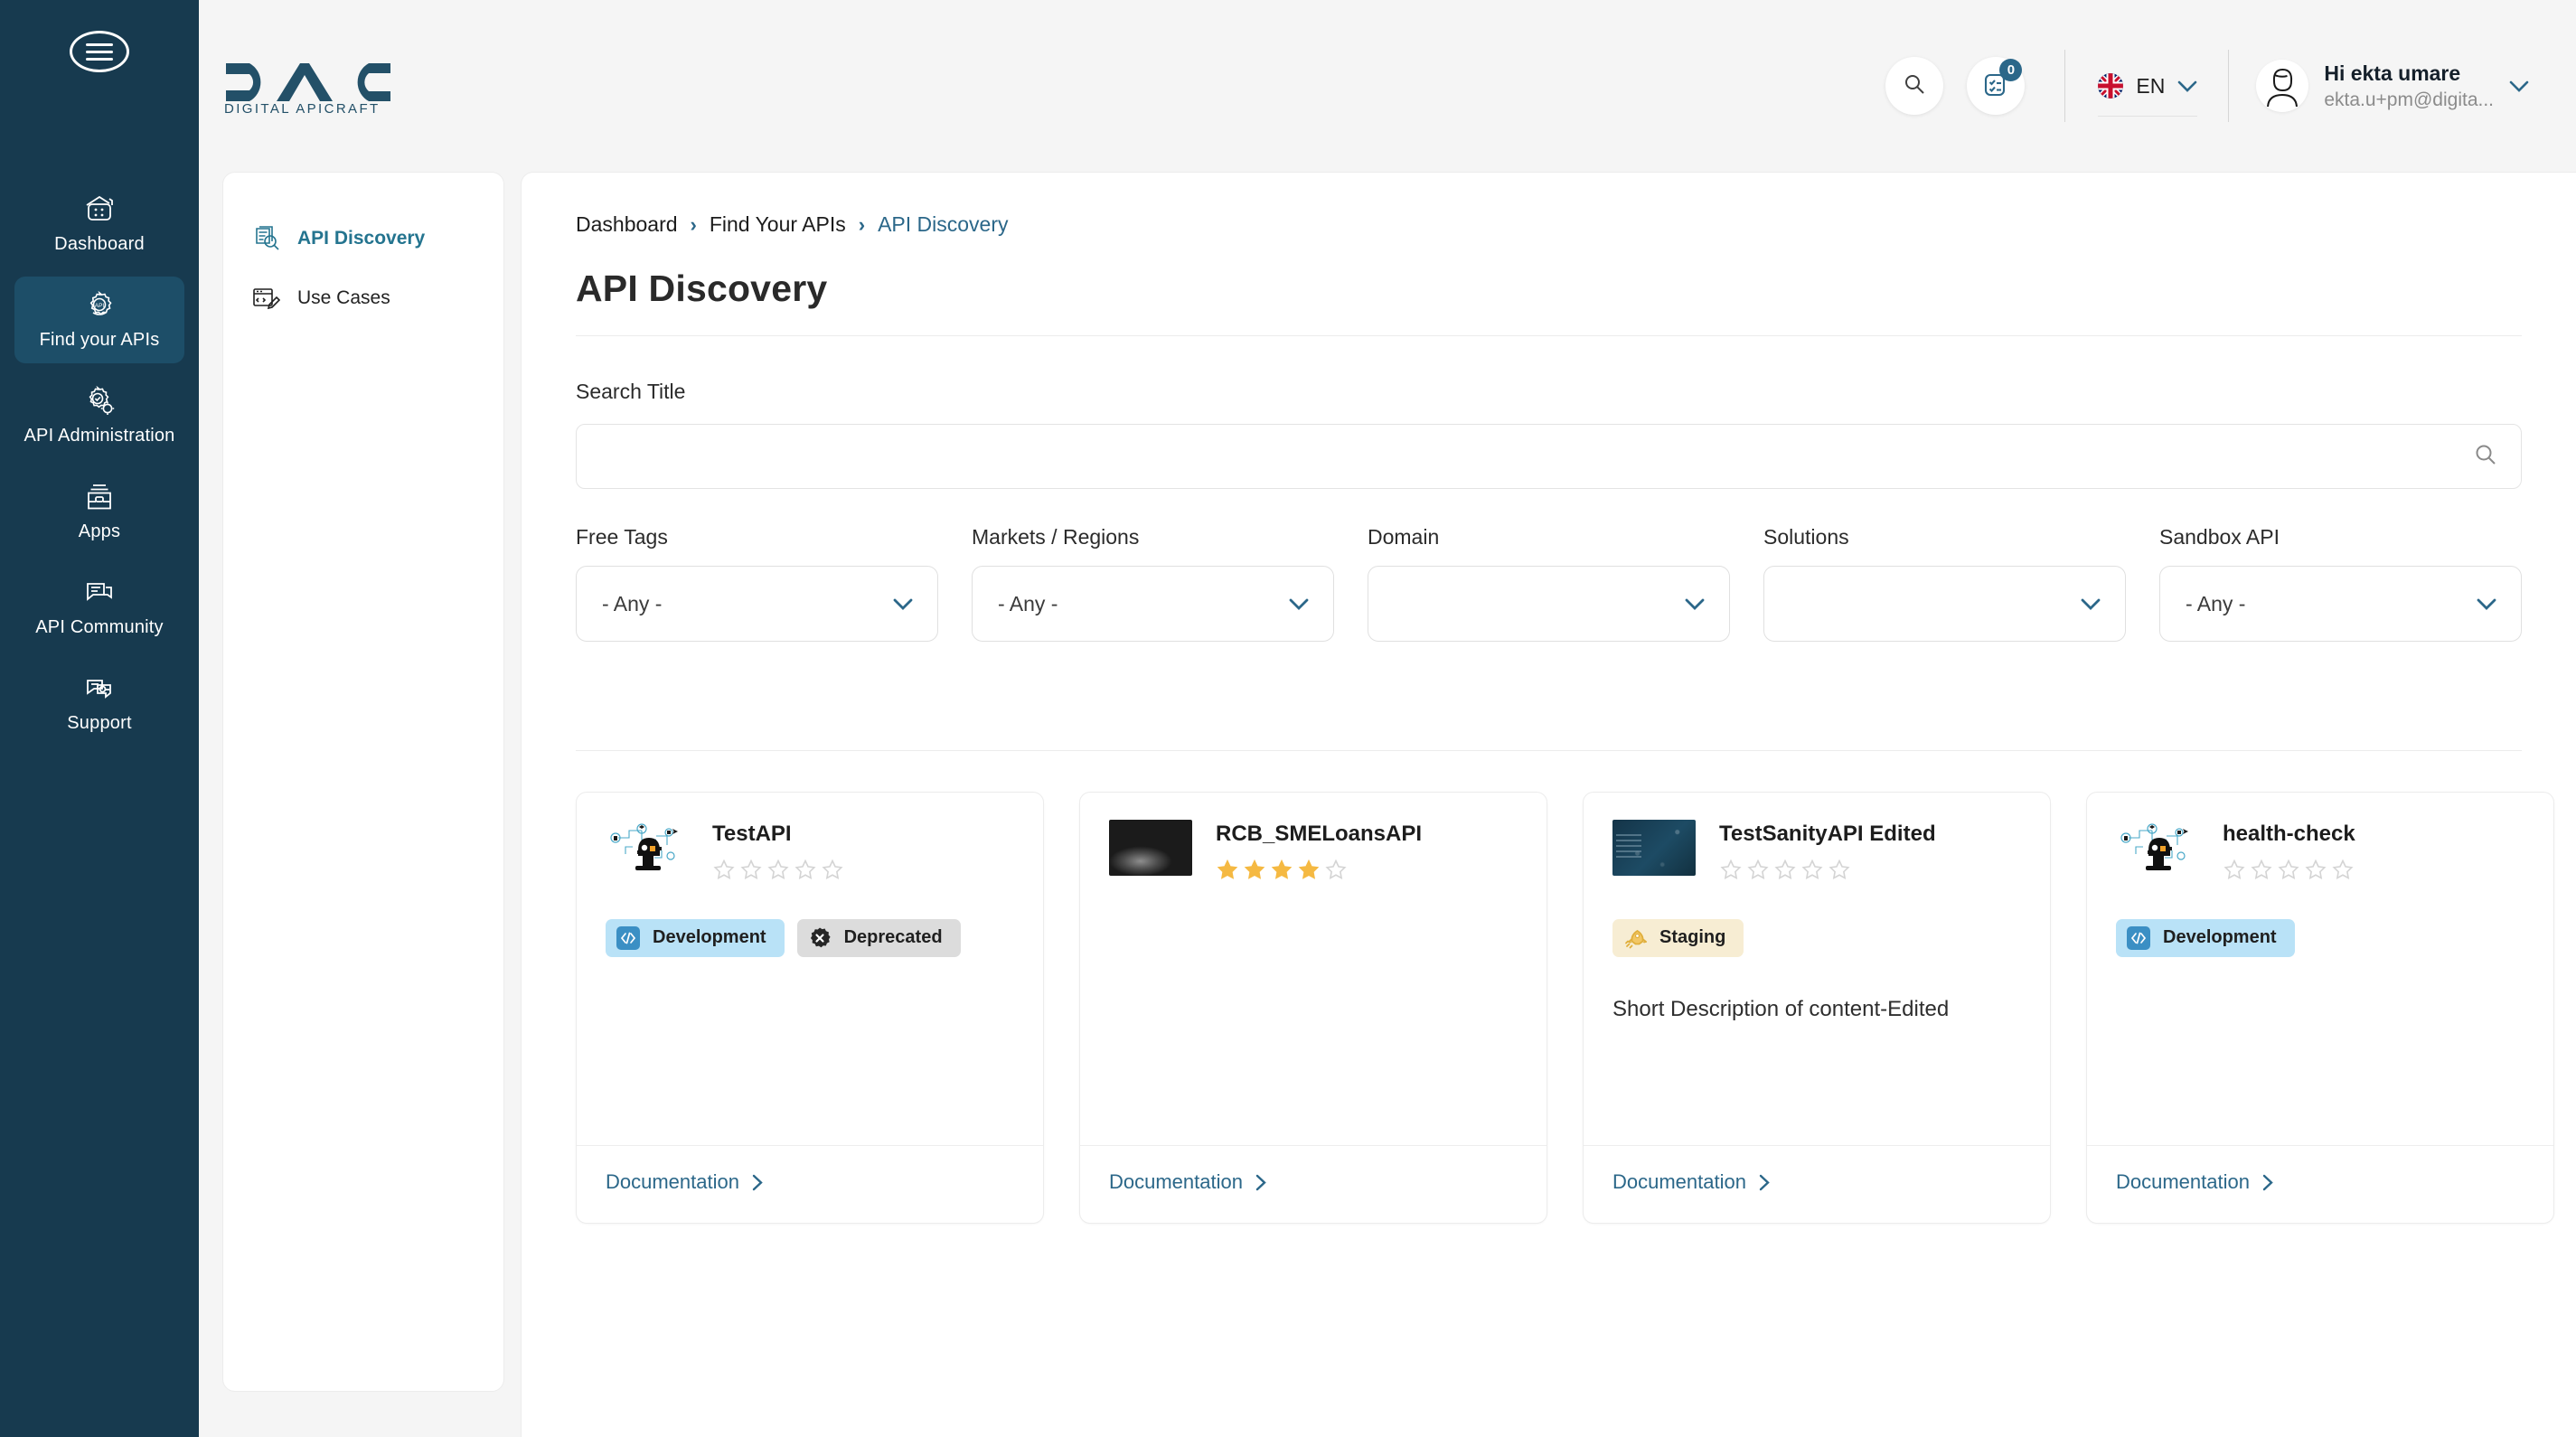 The image size is (2576, 1437). I want to click on filter-label: Domain, so click(1404, 537).